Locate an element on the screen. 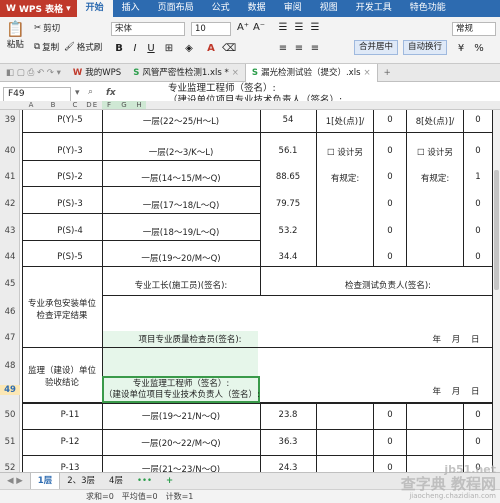  floor-location: 一层(14～15/M～Q) is located at coordinates (181, 178).